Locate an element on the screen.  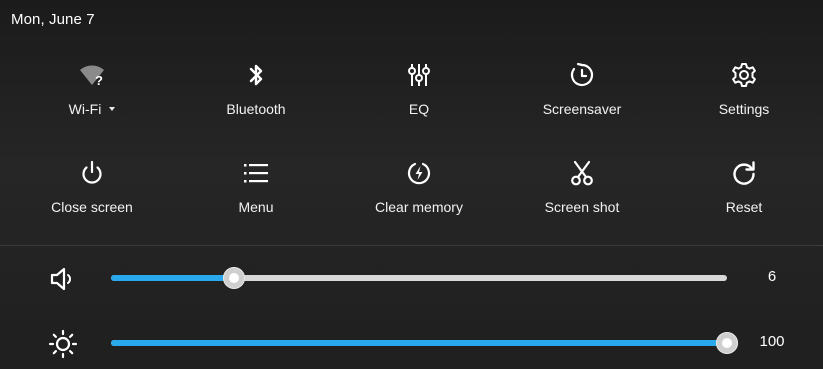
wifi-label: Wi-Fi is located at coordinates (85, 109).